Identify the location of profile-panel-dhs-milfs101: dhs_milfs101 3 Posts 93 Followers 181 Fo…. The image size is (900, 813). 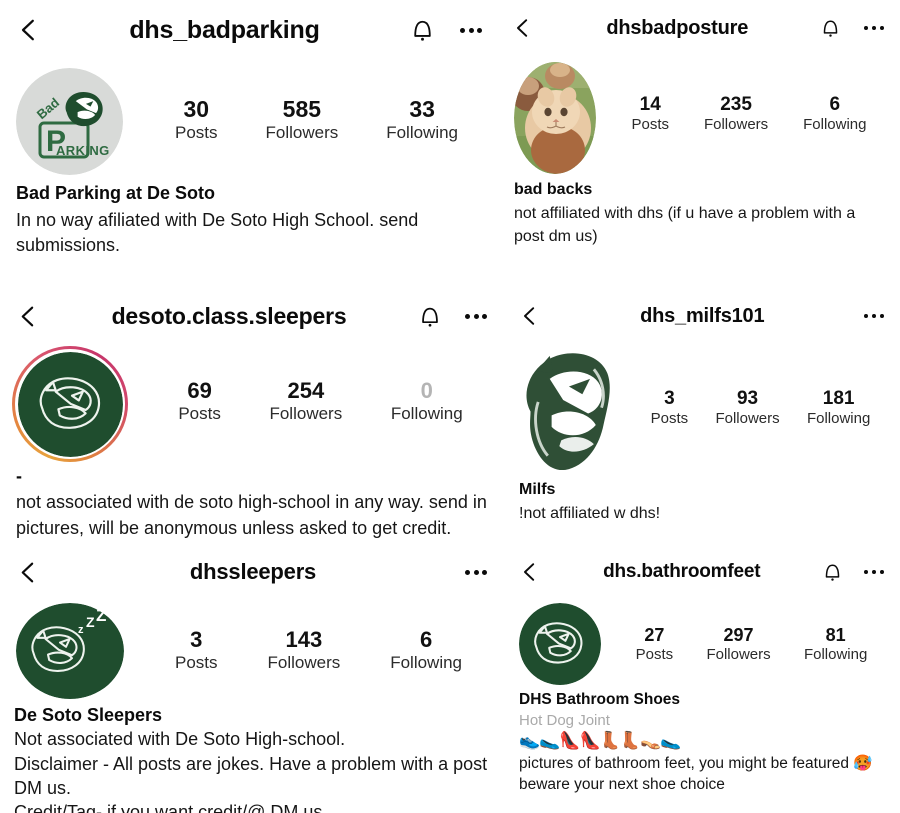
(702, 416).